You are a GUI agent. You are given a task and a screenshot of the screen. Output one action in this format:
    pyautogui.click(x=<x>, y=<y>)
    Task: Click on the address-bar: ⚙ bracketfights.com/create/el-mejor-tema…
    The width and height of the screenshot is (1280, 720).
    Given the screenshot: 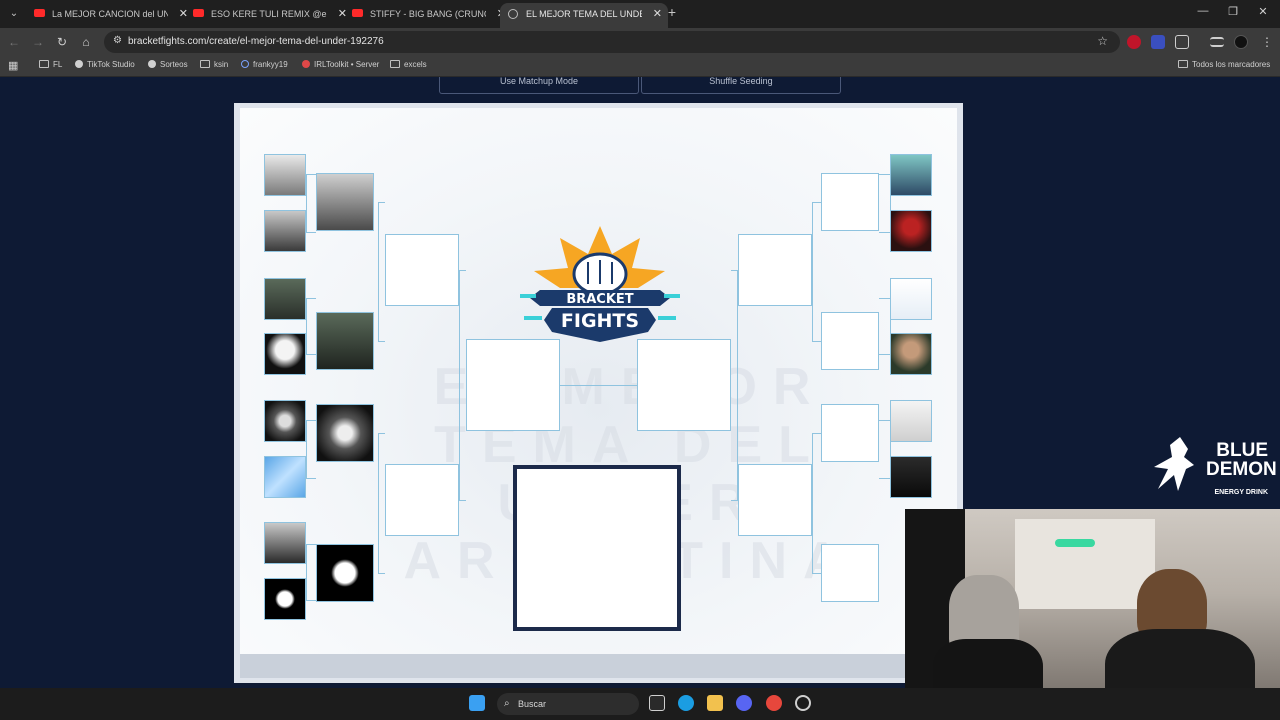 What is the action you would take?
    pyautogui.click(x=612, y=42)
    